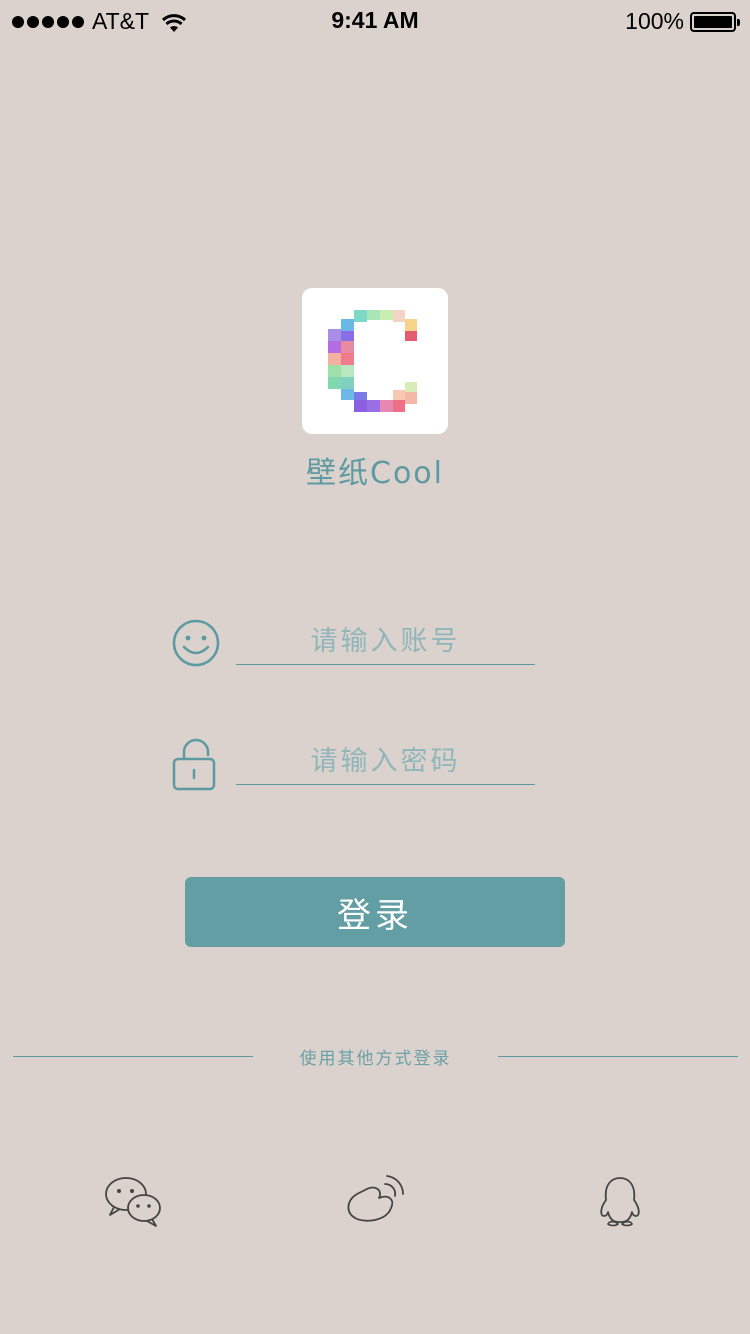 This screenshot has width=750, height=1334. I want to click on unlock-icon, so click(194, 764).